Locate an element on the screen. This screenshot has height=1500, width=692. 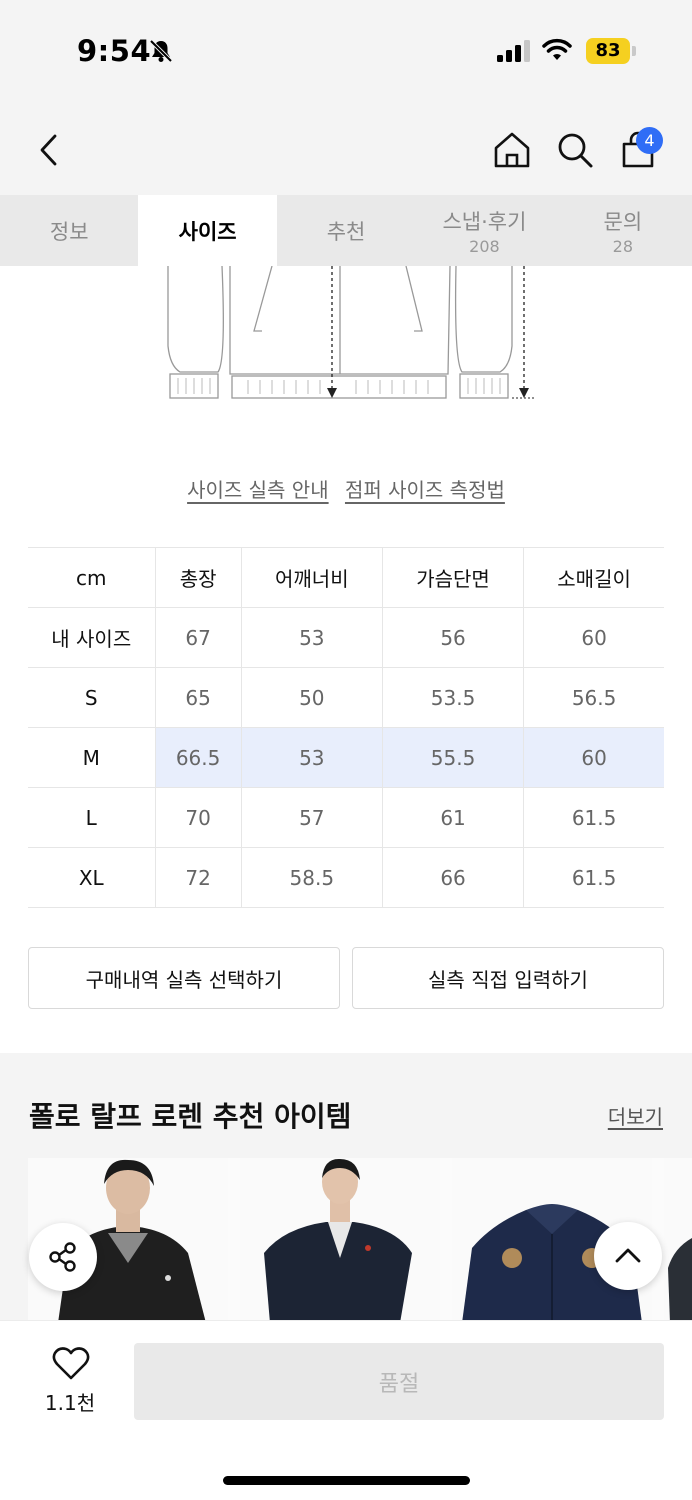
row-label: L is located at coordinates (91, 817).